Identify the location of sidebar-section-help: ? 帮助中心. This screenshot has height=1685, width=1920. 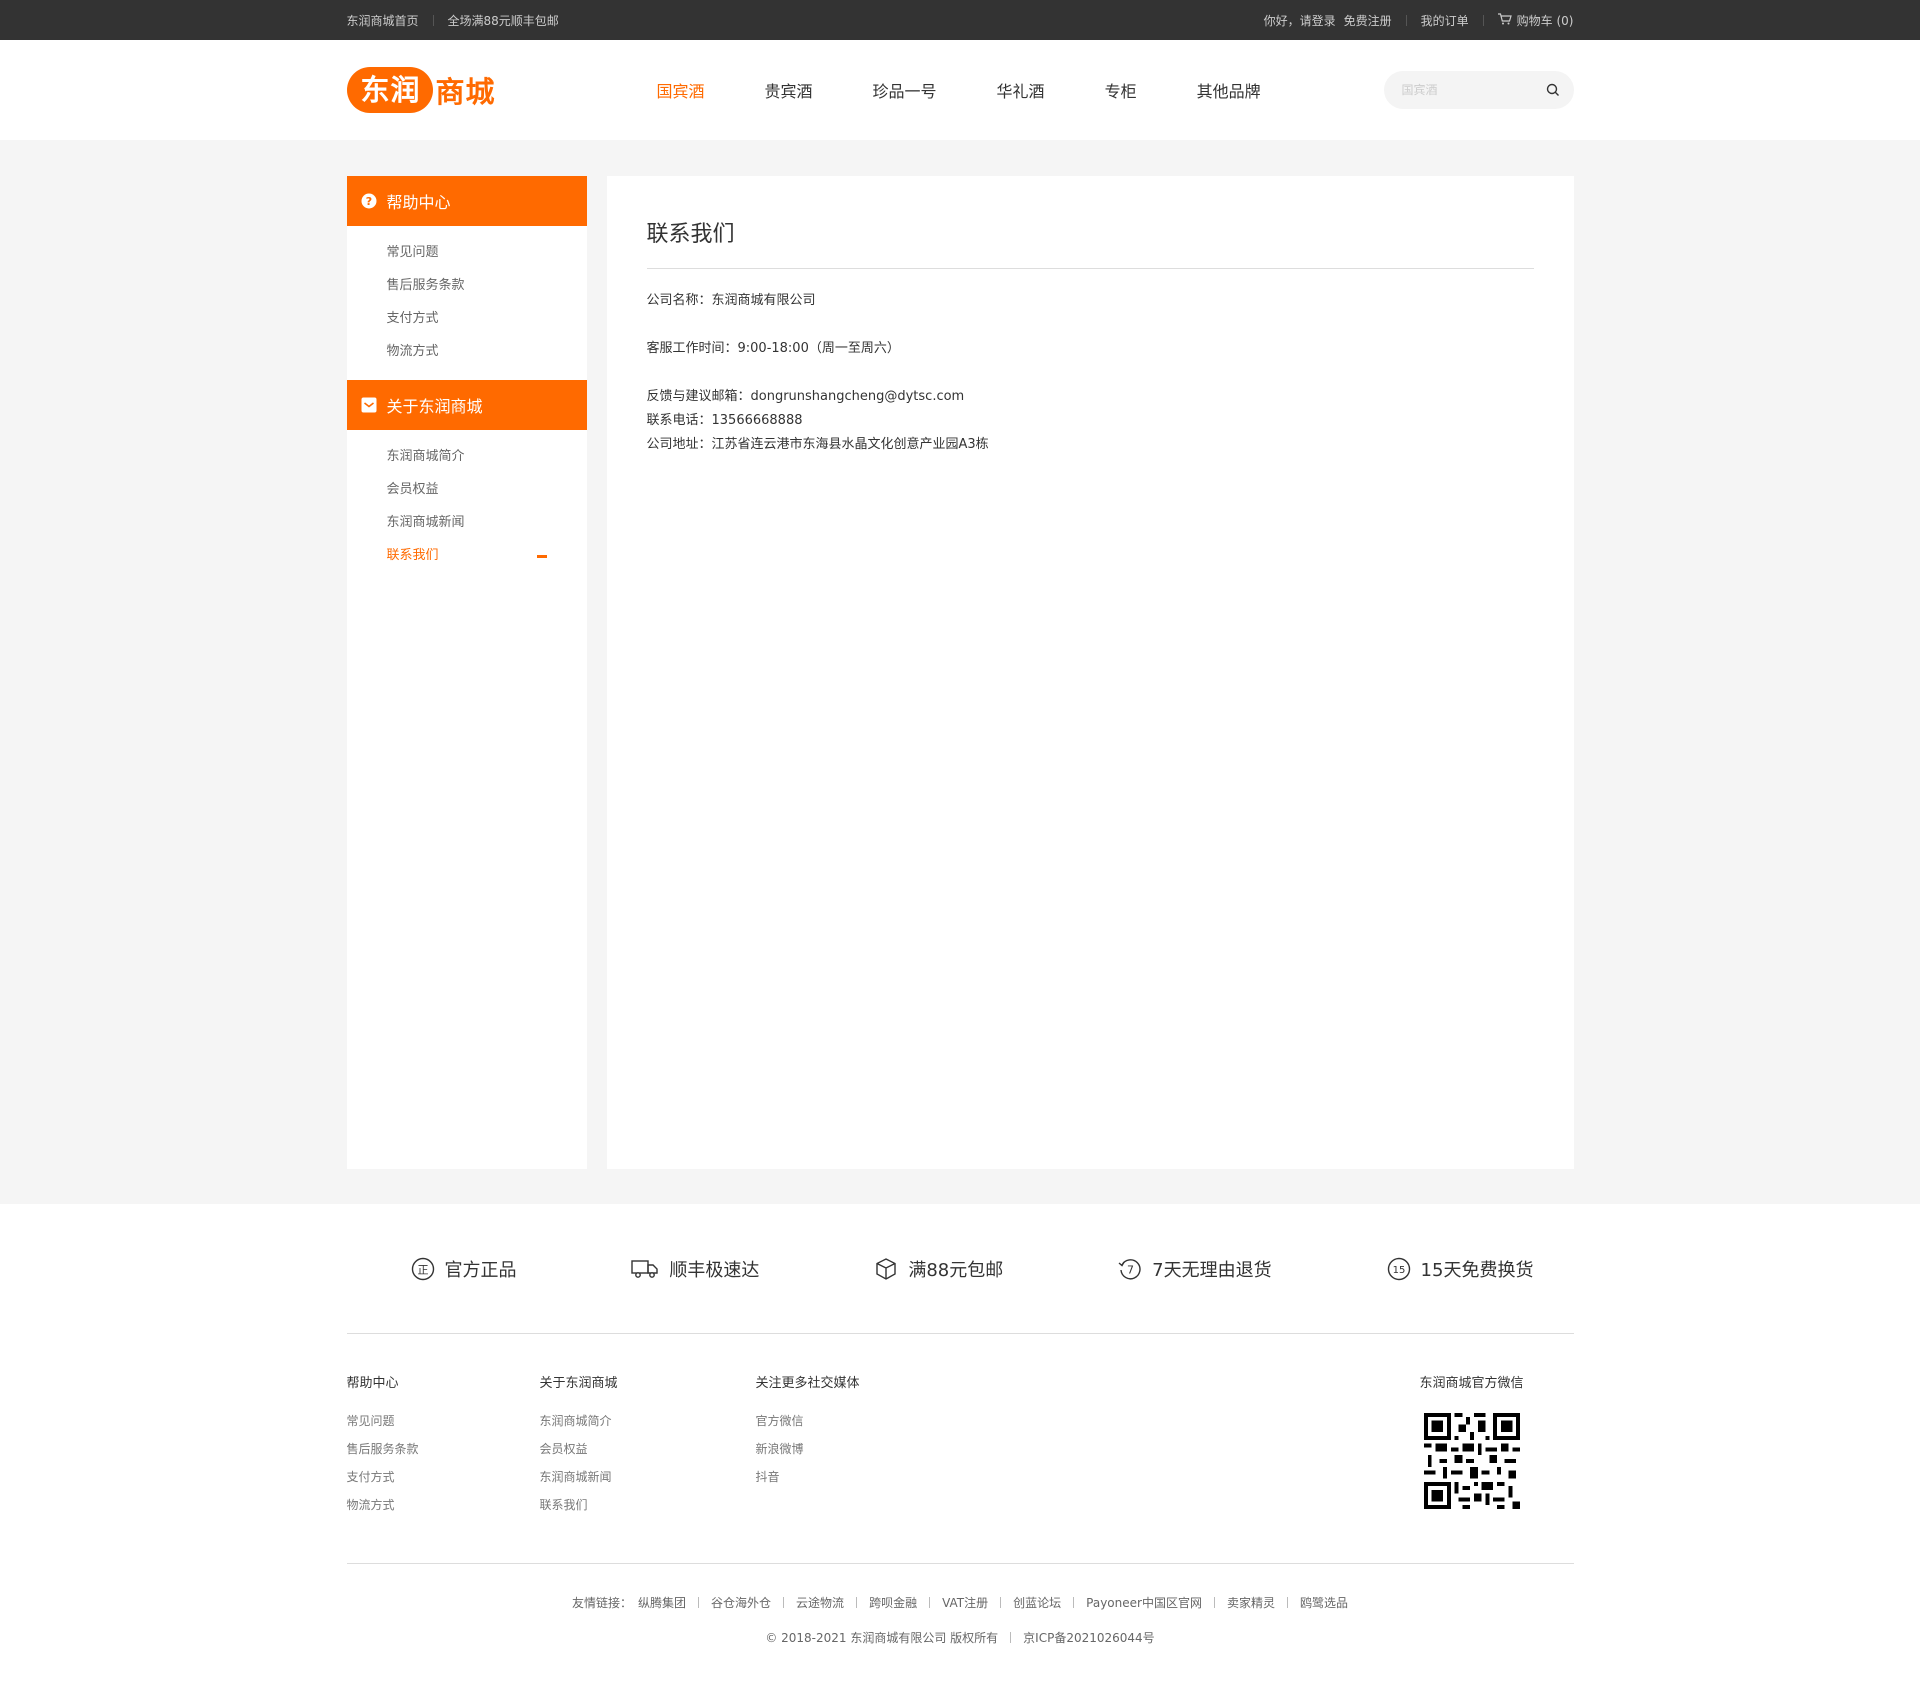
(466, 201).